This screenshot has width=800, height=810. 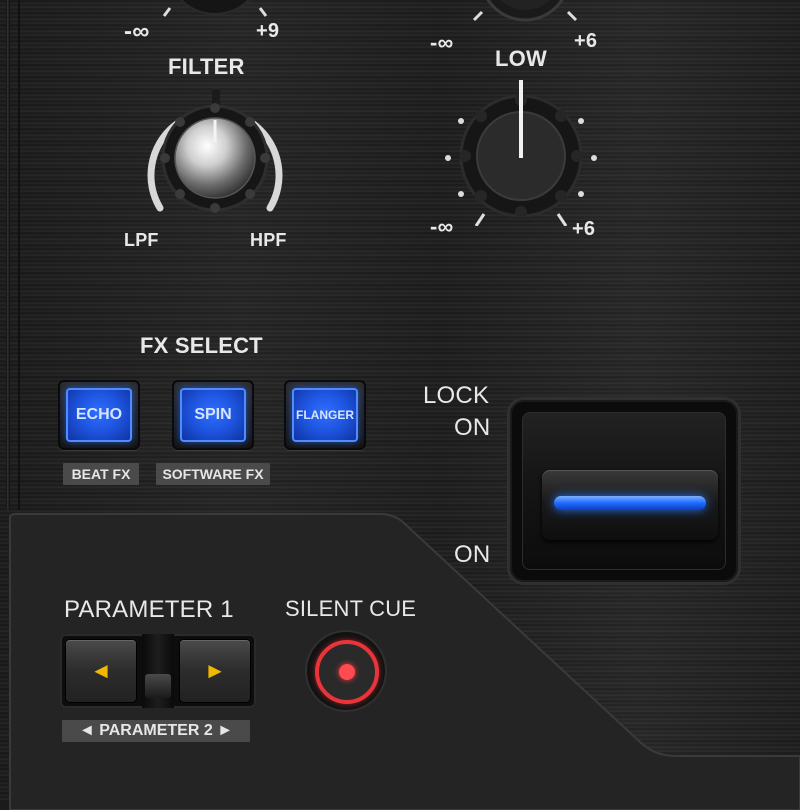 I want to click on silent-cue-button, so click(x=346, y=671).